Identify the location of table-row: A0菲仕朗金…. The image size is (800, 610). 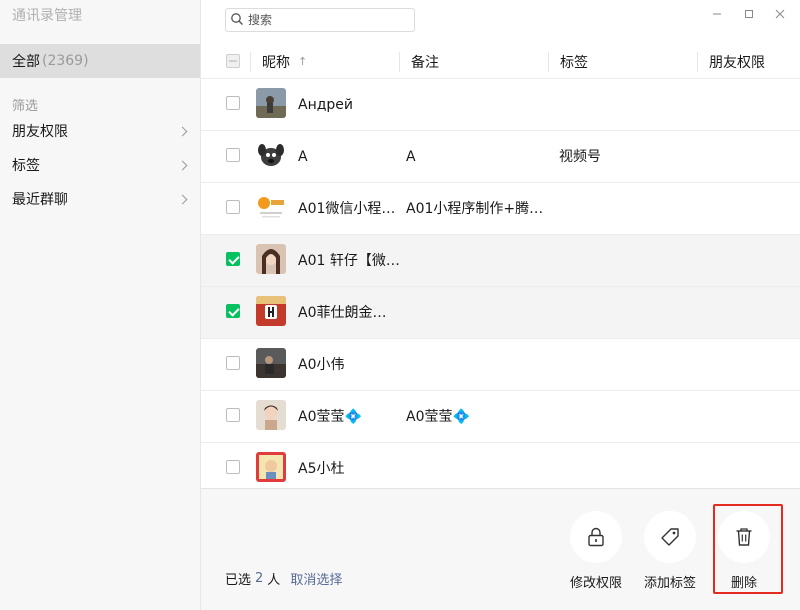
(500, 313).